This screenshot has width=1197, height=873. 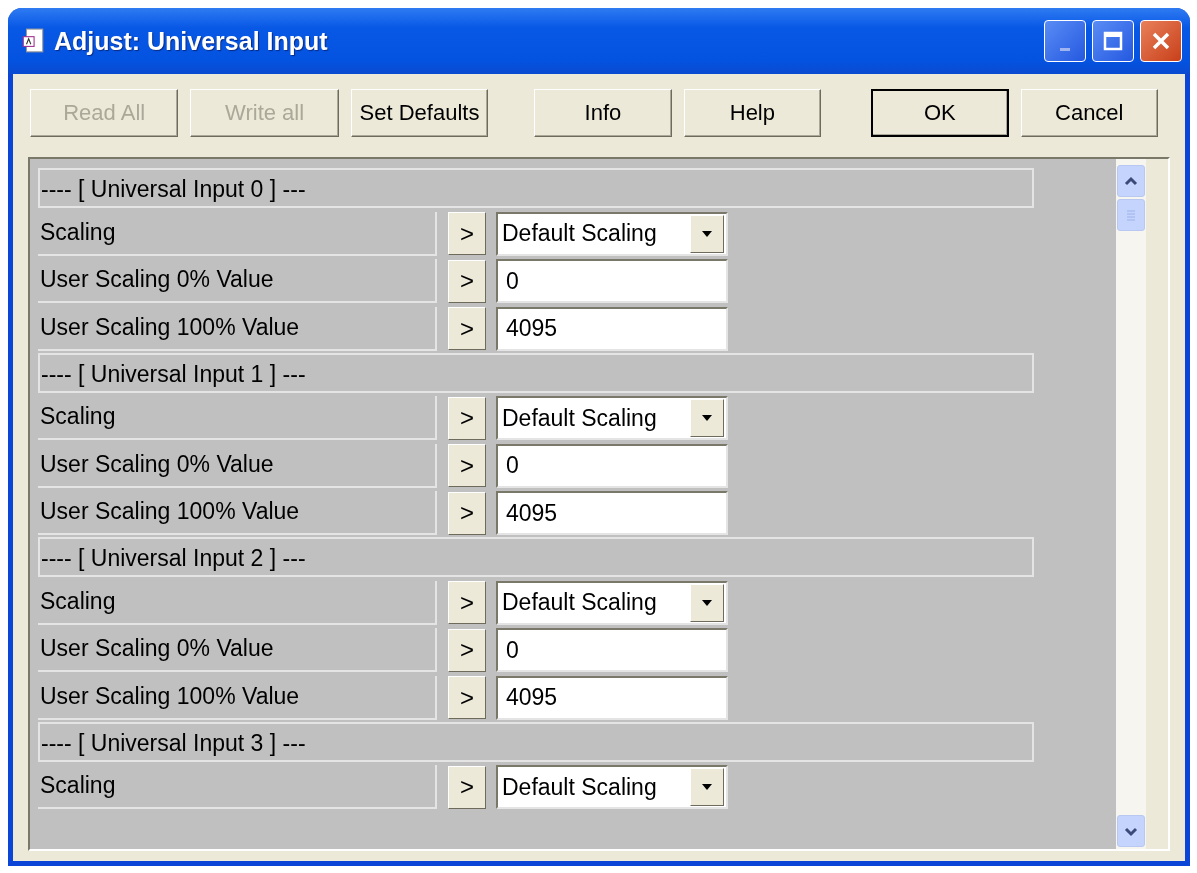 What do you see at coordinates (1131, 831) in the screenshot?
I see `scroll-down-button` at bounding box center [1131, 831].